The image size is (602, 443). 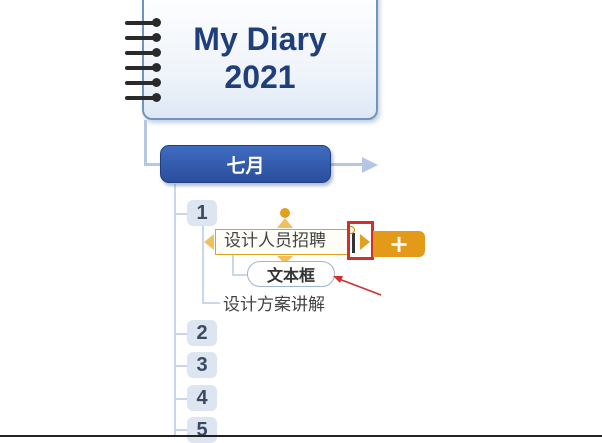 What do you see at coordinates (274, 302) in the screenshot?
I see `subtopic-plan-presentation: 设计方案讲解` at bounding box center [274, 302].